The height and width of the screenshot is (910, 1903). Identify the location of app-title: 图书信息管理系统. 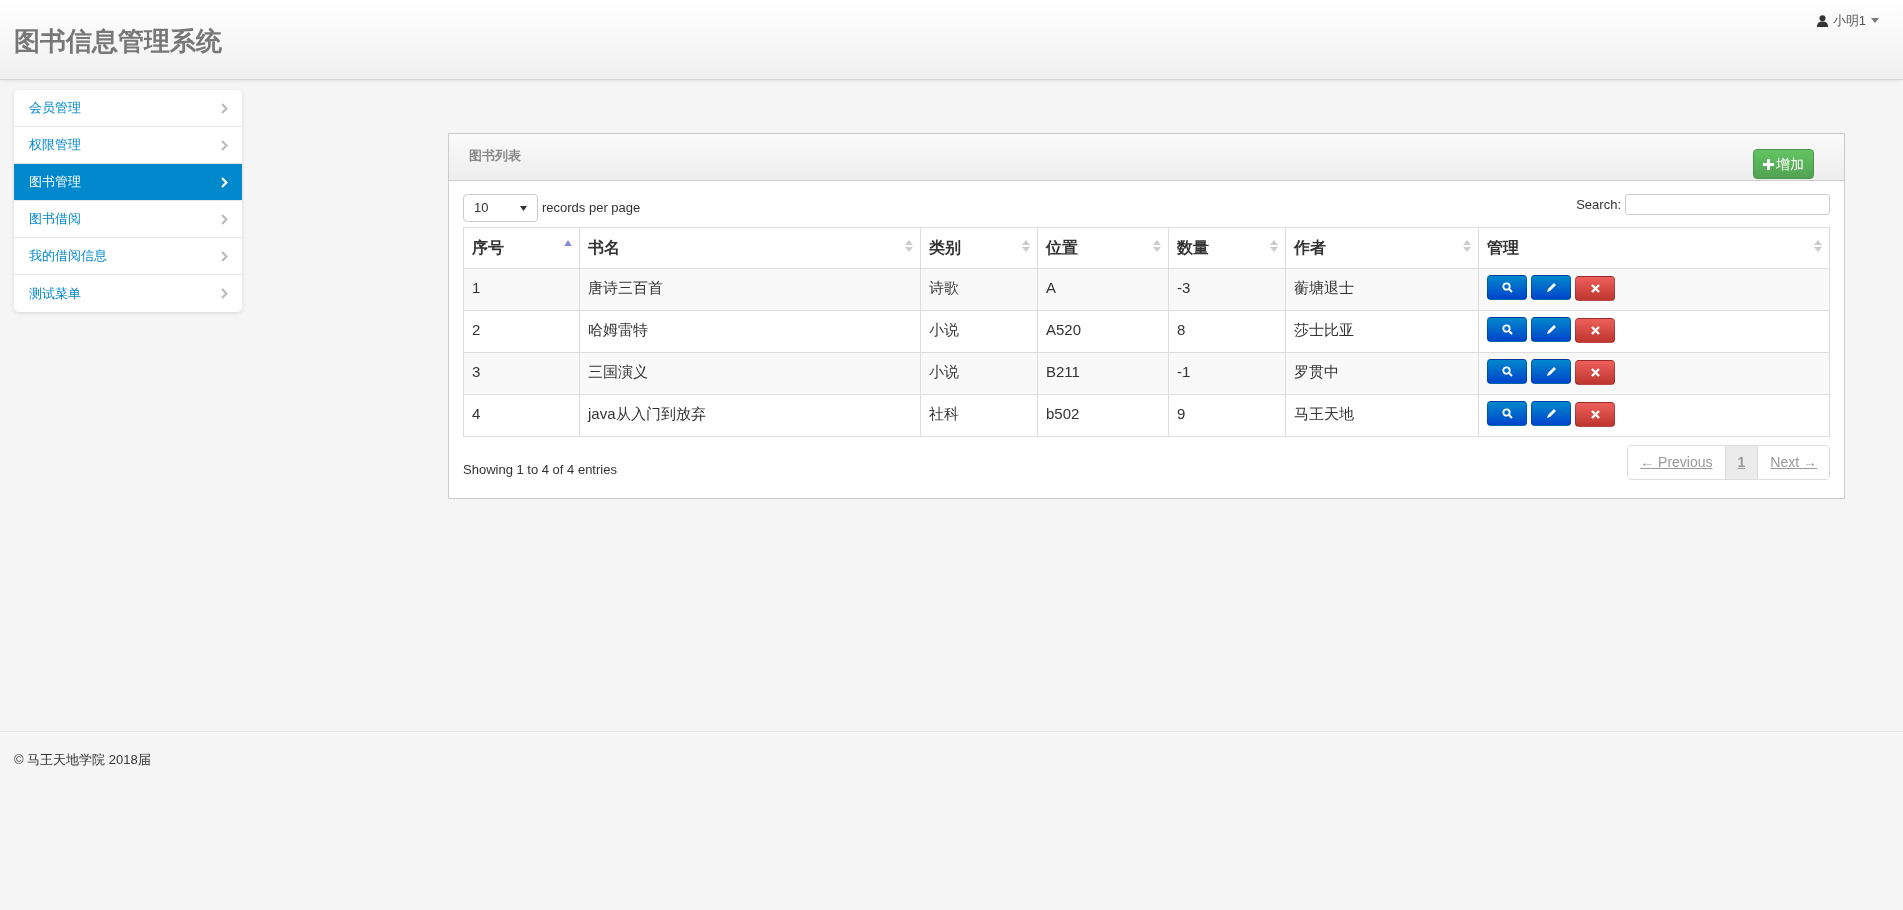
(118, 41).